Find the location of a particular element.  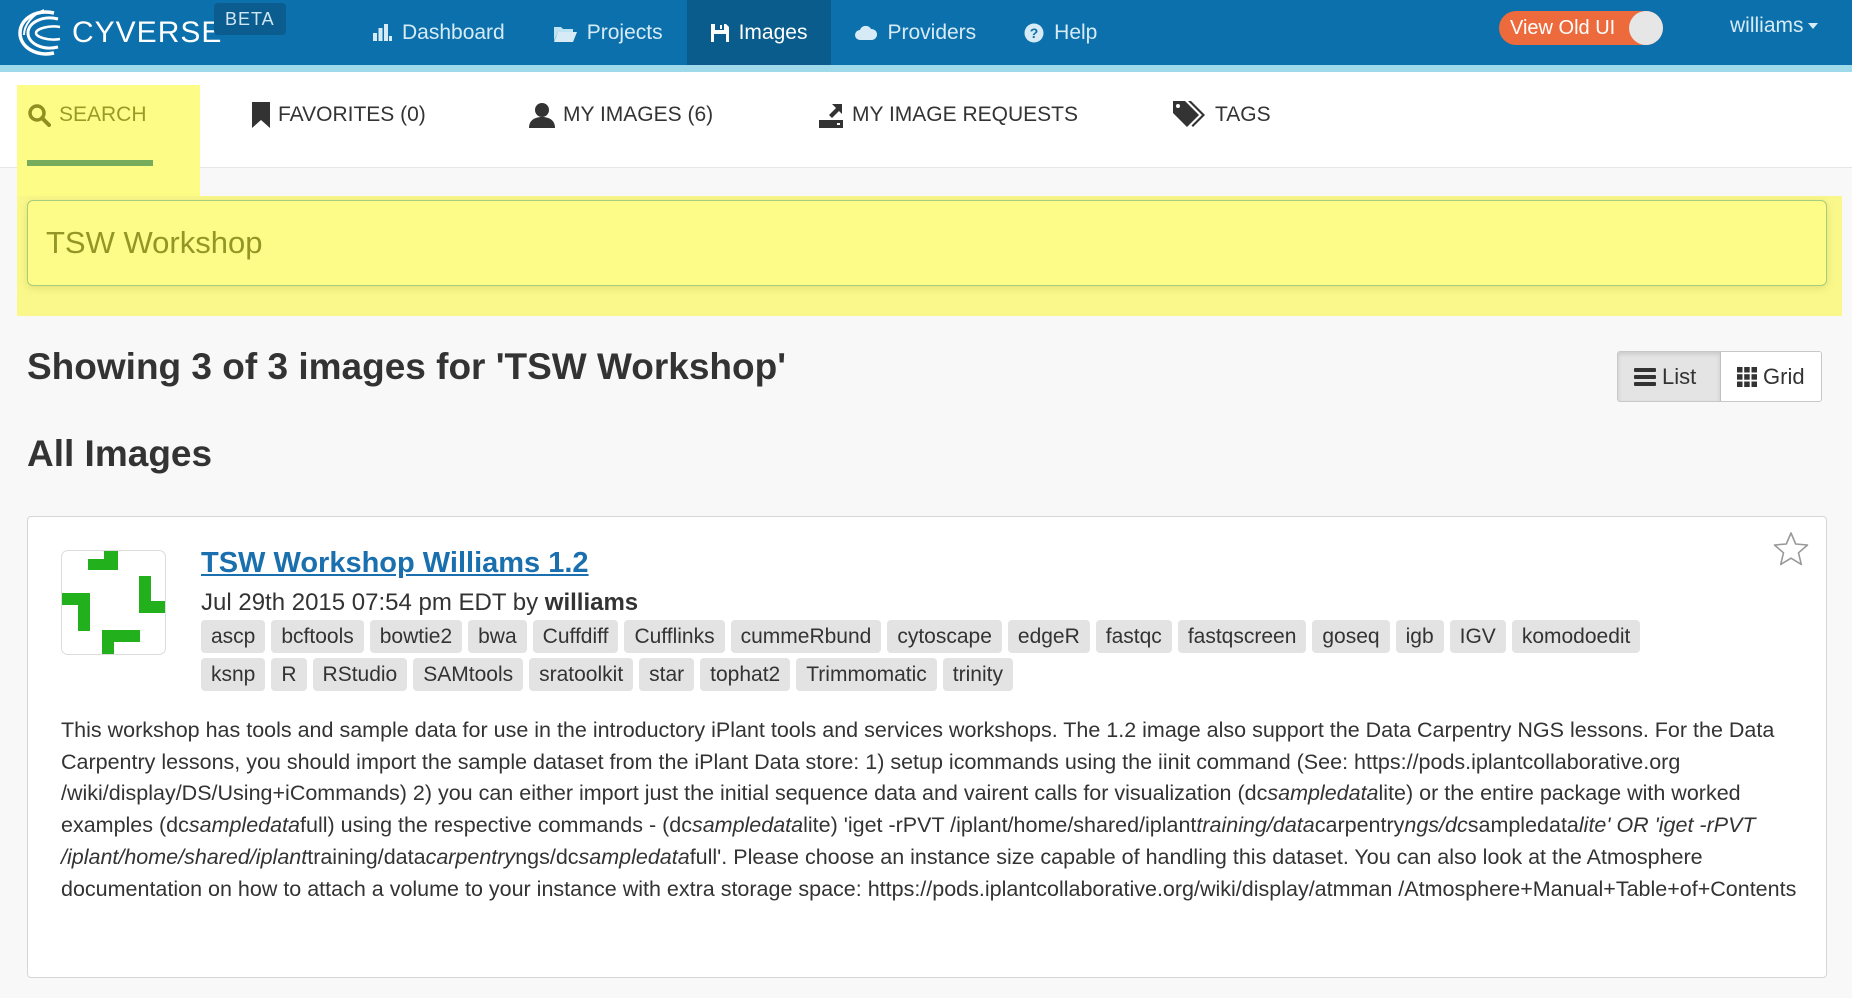

grid-view-button: Grid is located at coordinates (1771, 376).